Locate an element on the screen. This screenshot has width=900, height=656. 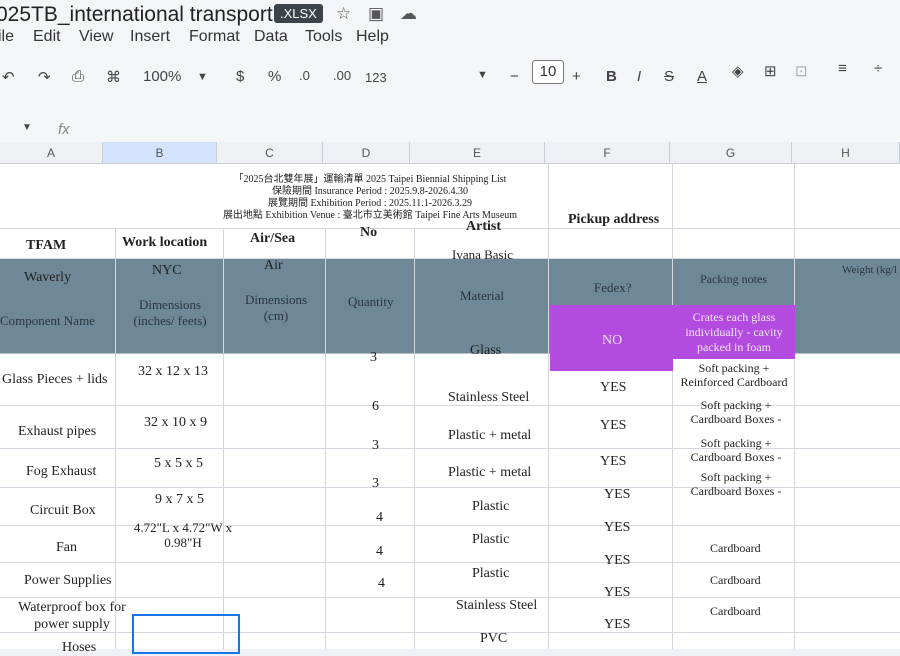
band-packing-notes: Packing notes is located at coordinates (733, 279).